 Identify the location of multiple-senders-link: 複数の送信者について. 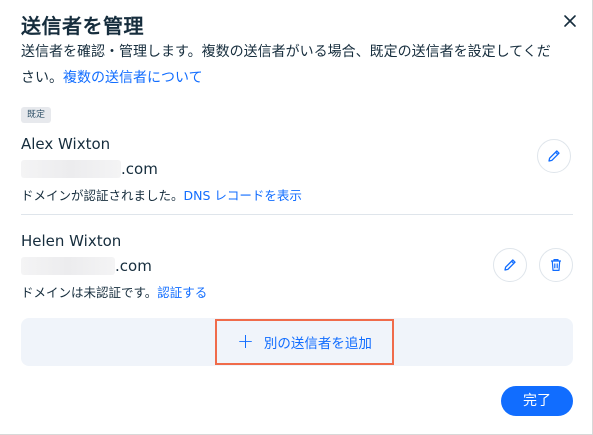
(133, 78).